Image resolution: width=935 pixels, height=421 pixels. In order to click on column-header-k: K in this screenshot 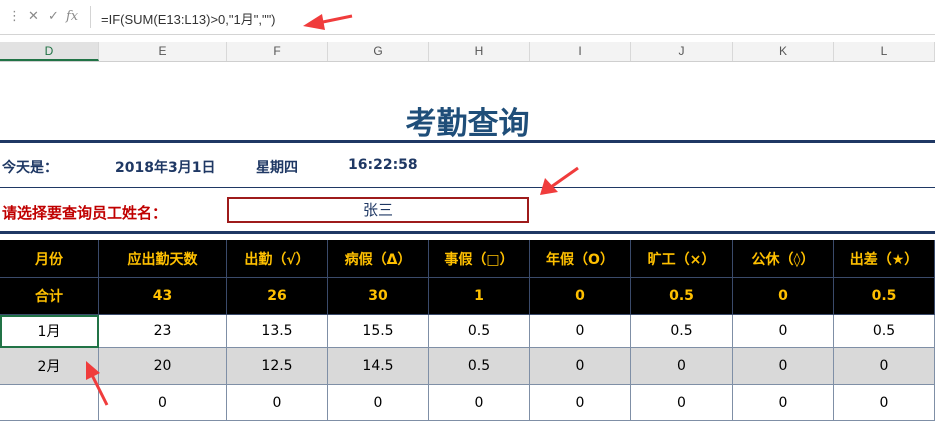, I will do `click(783, 51)`.